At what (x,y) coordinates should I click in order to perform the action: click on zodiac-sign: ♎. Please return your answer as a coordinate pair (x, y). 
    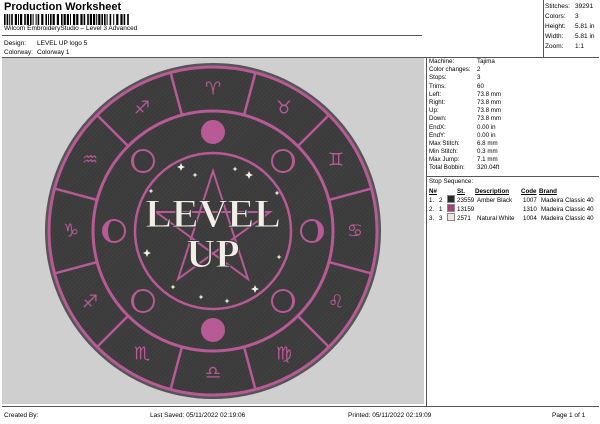
    Looking at the image, I should click on (213, 373).